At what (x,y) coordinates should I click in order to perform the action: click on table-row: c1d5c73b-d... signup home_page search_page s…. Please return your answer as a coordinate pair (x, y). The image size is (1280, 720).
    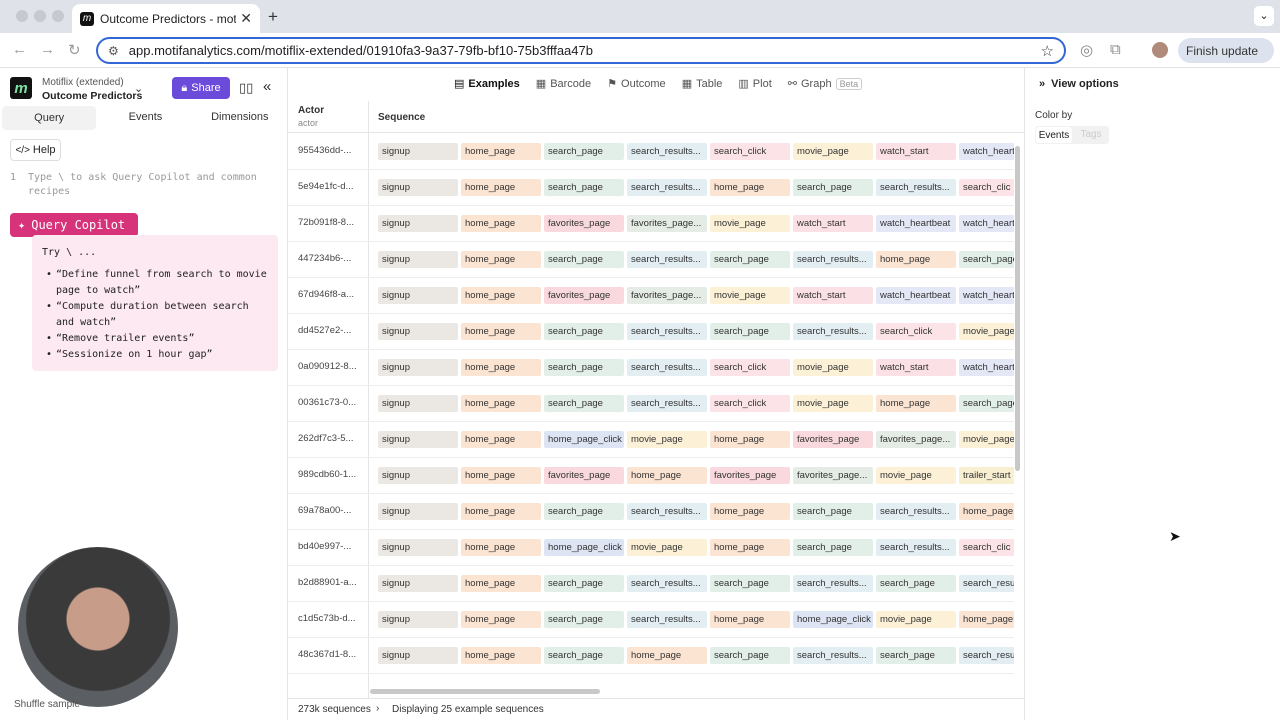
    Looking at the image, I should click on (651, 620).